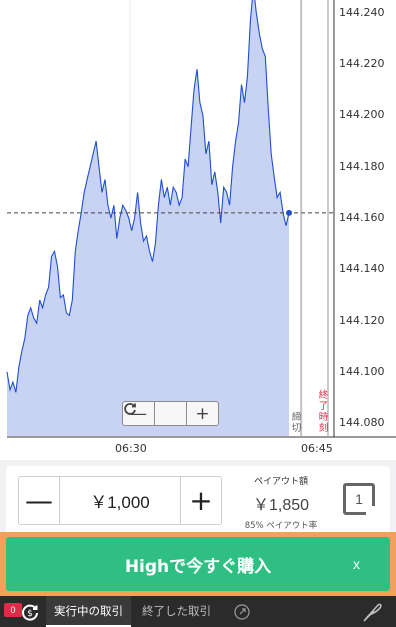 The image size is (396, 627). I want to click on cutoff-label-char: 切, so click(296, 428).